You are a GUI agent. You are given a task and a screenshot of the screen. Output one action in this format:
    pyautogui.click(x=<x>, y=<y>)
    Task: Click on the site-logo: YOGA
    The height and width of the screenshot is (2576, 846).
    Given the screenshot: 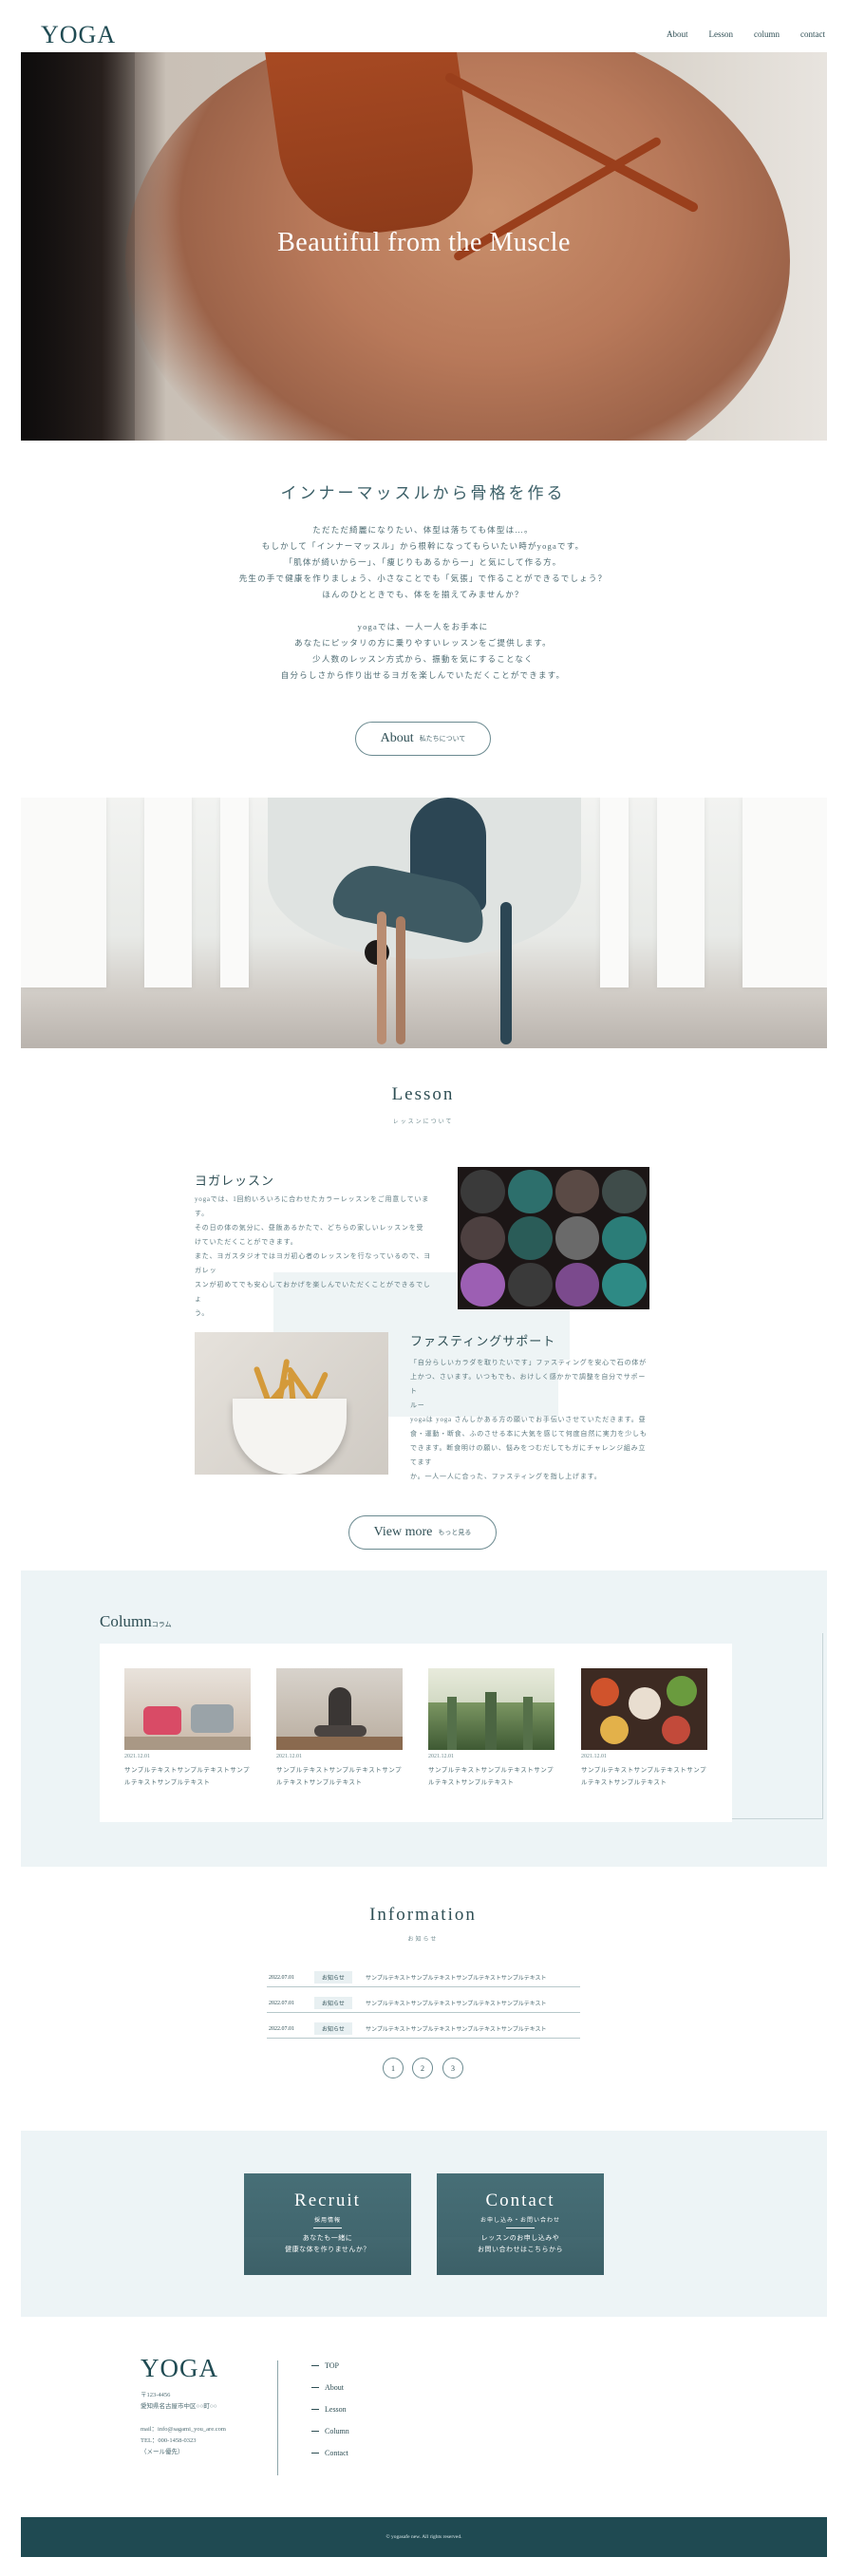 What is the action you would take?
    pyautogui.click(x=78, y=35)
    